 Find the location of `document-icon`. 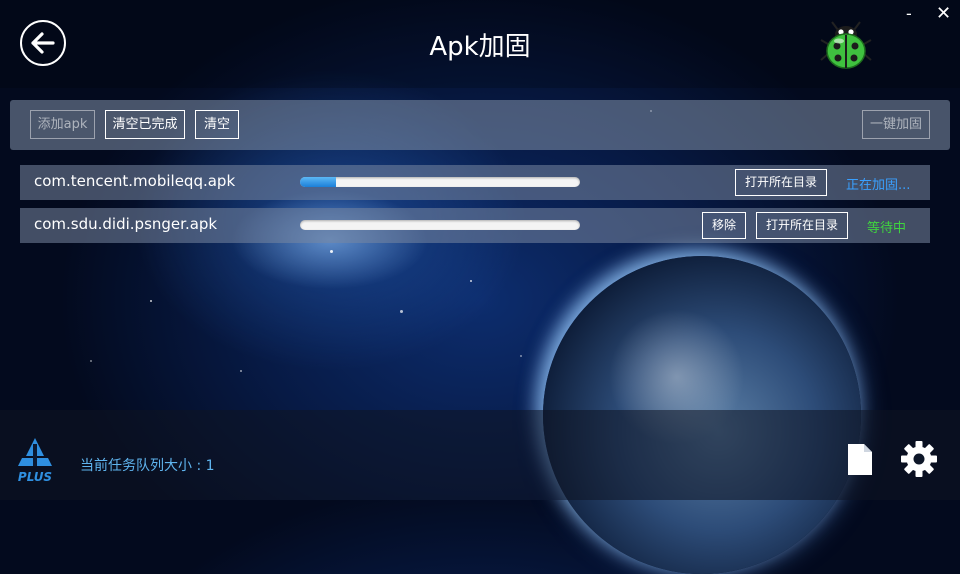

document-icon is located at coordinates (860, 459).